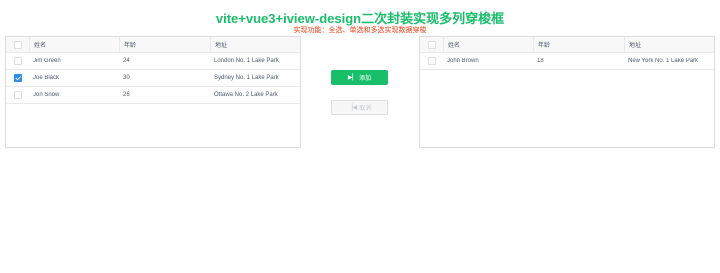  I want to click on back-icon: ▕◀, so click(352, 107).